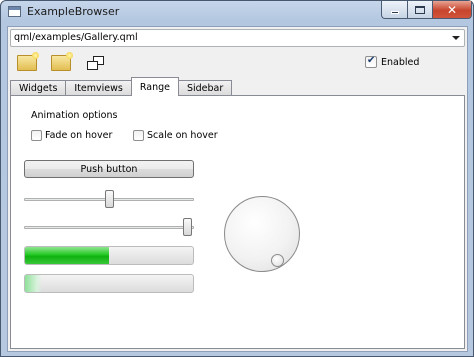 The image size is (474, 357). I want to click on tab-itemviews: Itemviews, so click(98, 88).